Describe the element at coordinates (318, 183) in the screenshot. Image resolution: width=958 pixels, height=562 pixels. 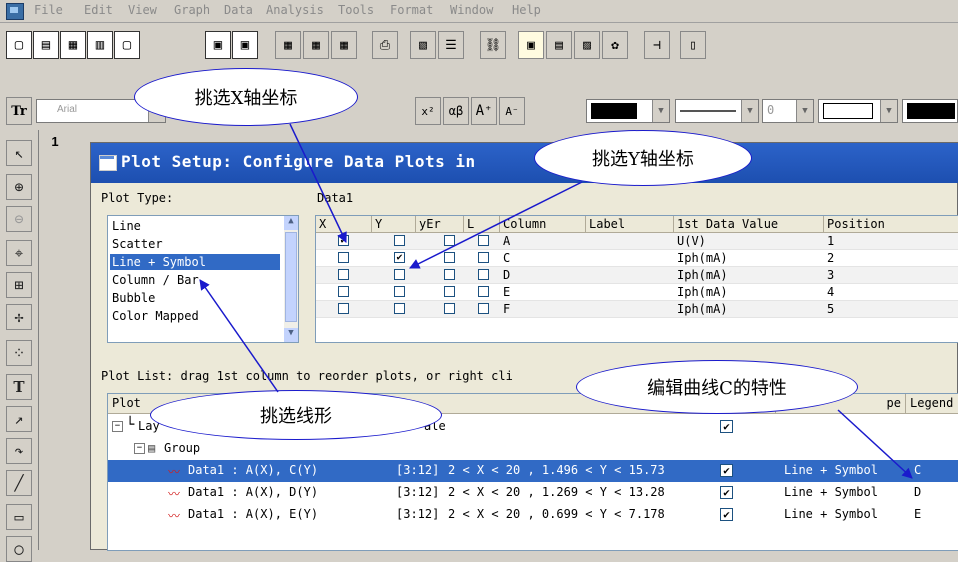
I see `arrow-to-x-checkbox` at that location.